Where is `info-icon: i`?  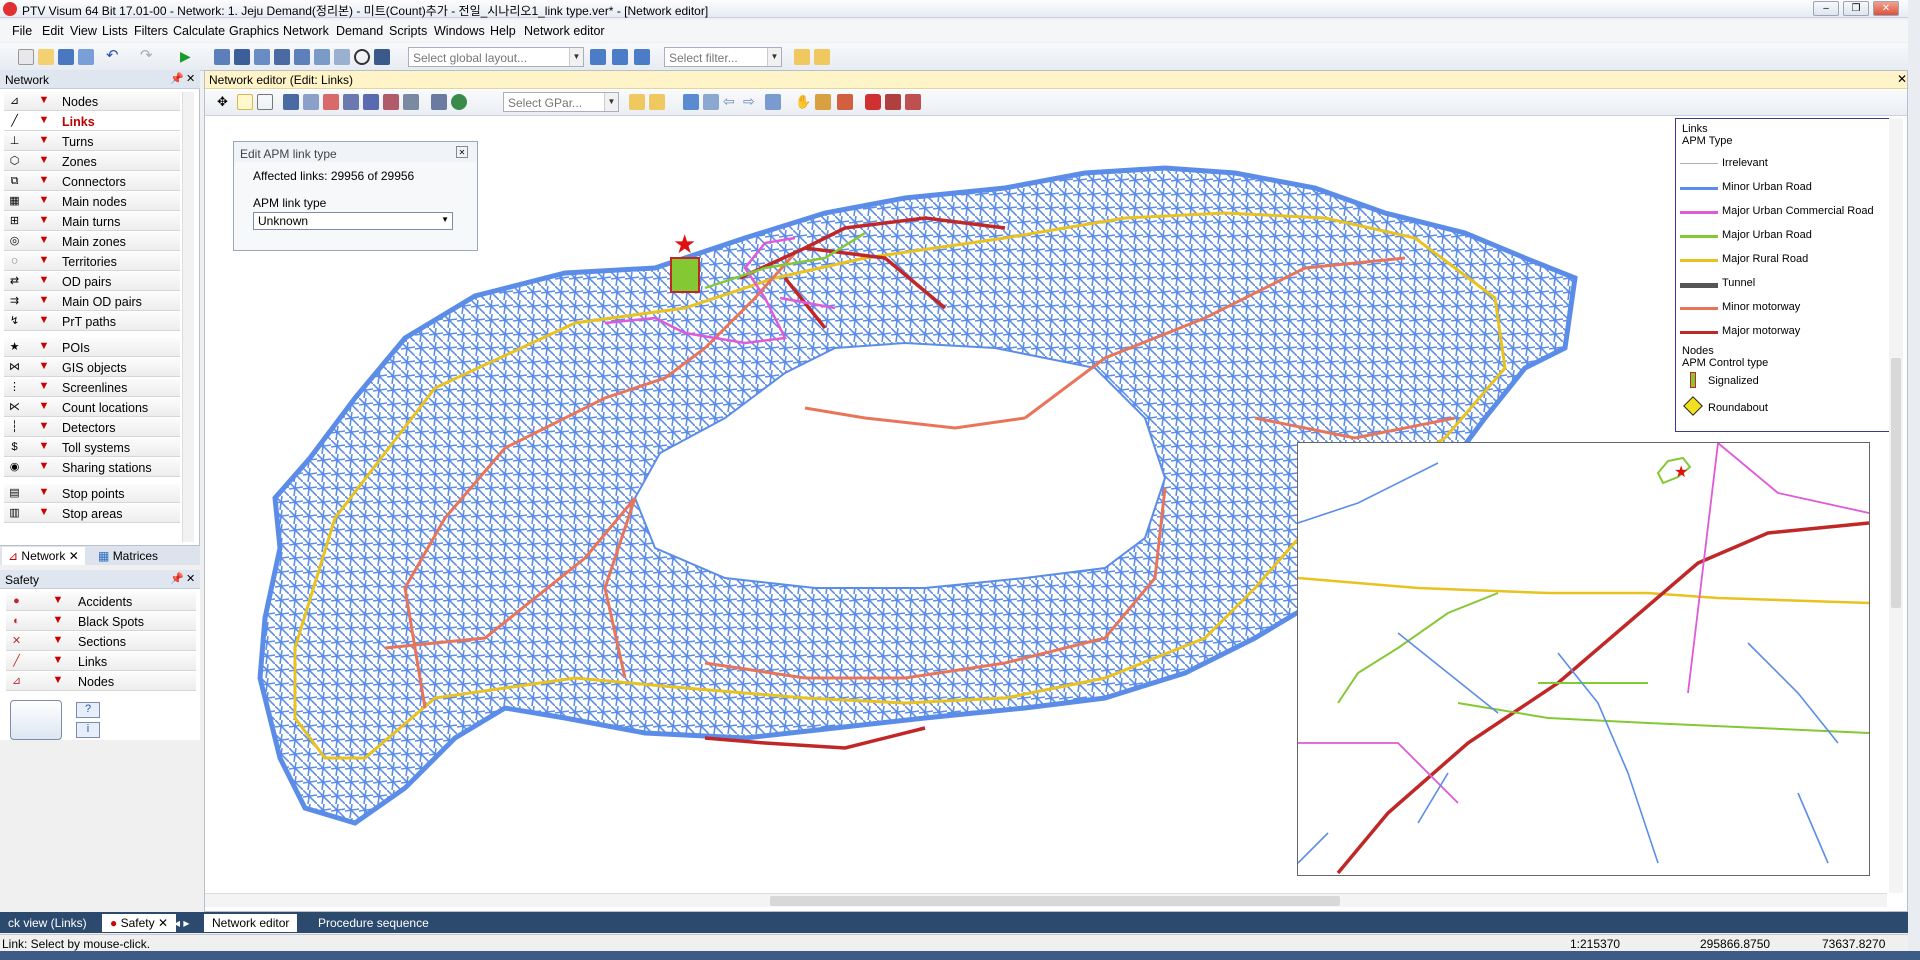 info-icon: i is located at coordinates (88, 730).